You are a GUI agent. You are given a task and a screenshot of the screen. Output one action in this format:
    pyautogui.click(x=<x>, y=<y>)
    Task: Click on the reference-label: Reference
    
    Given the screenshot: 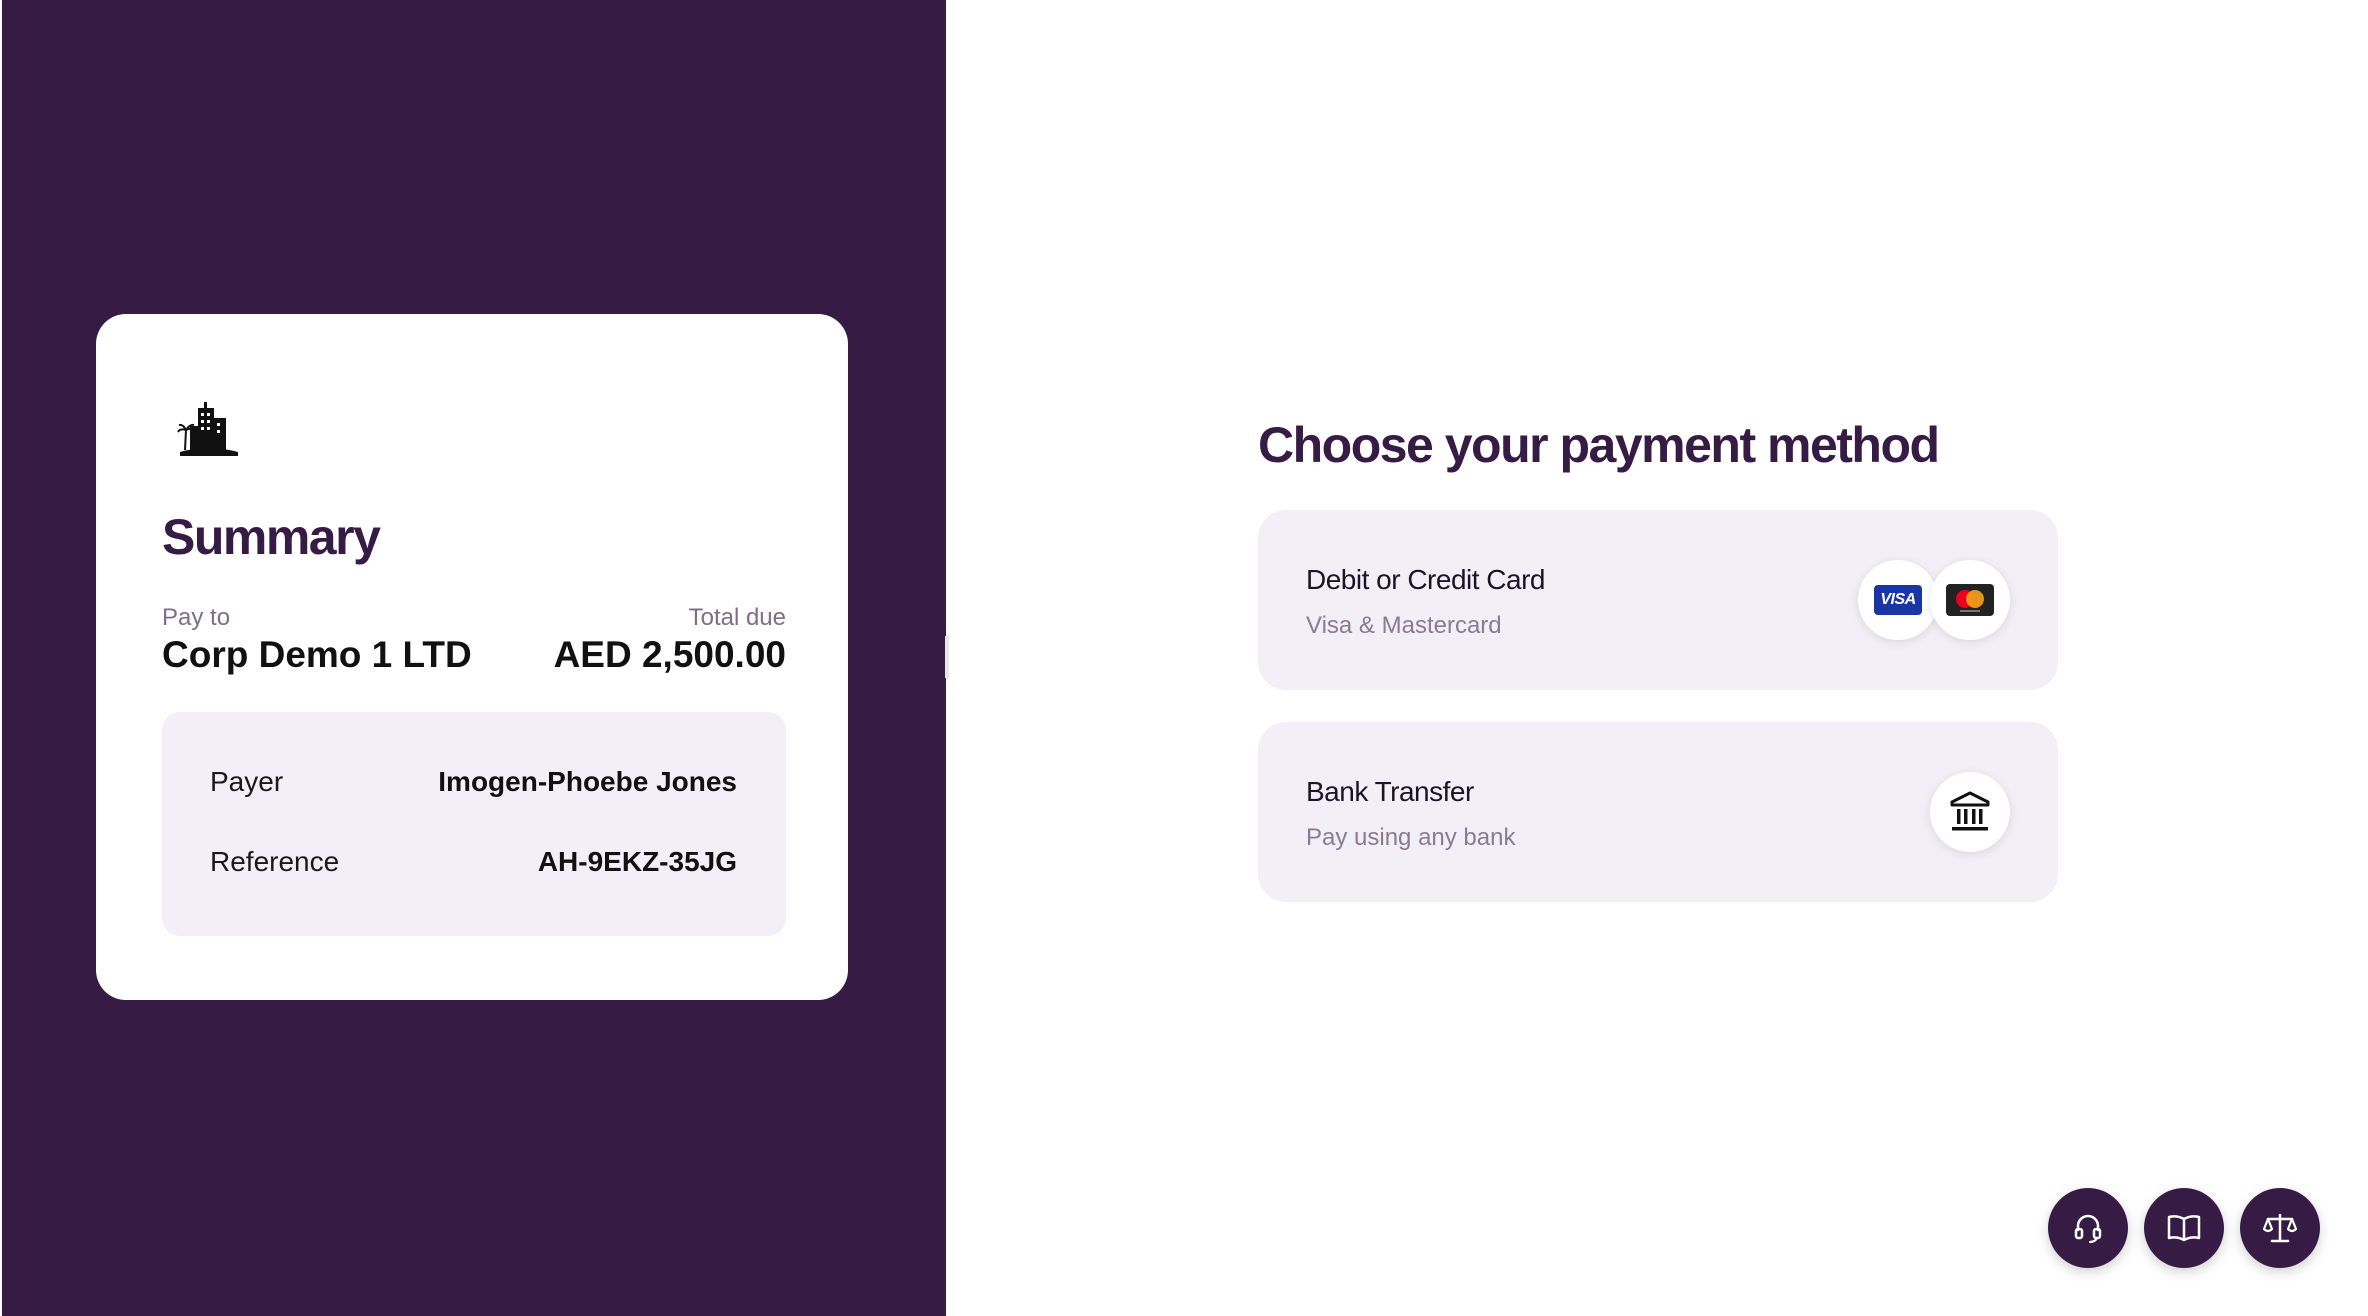 What is the action you would take?
    pyautogui.click(x=275, y=861)
    